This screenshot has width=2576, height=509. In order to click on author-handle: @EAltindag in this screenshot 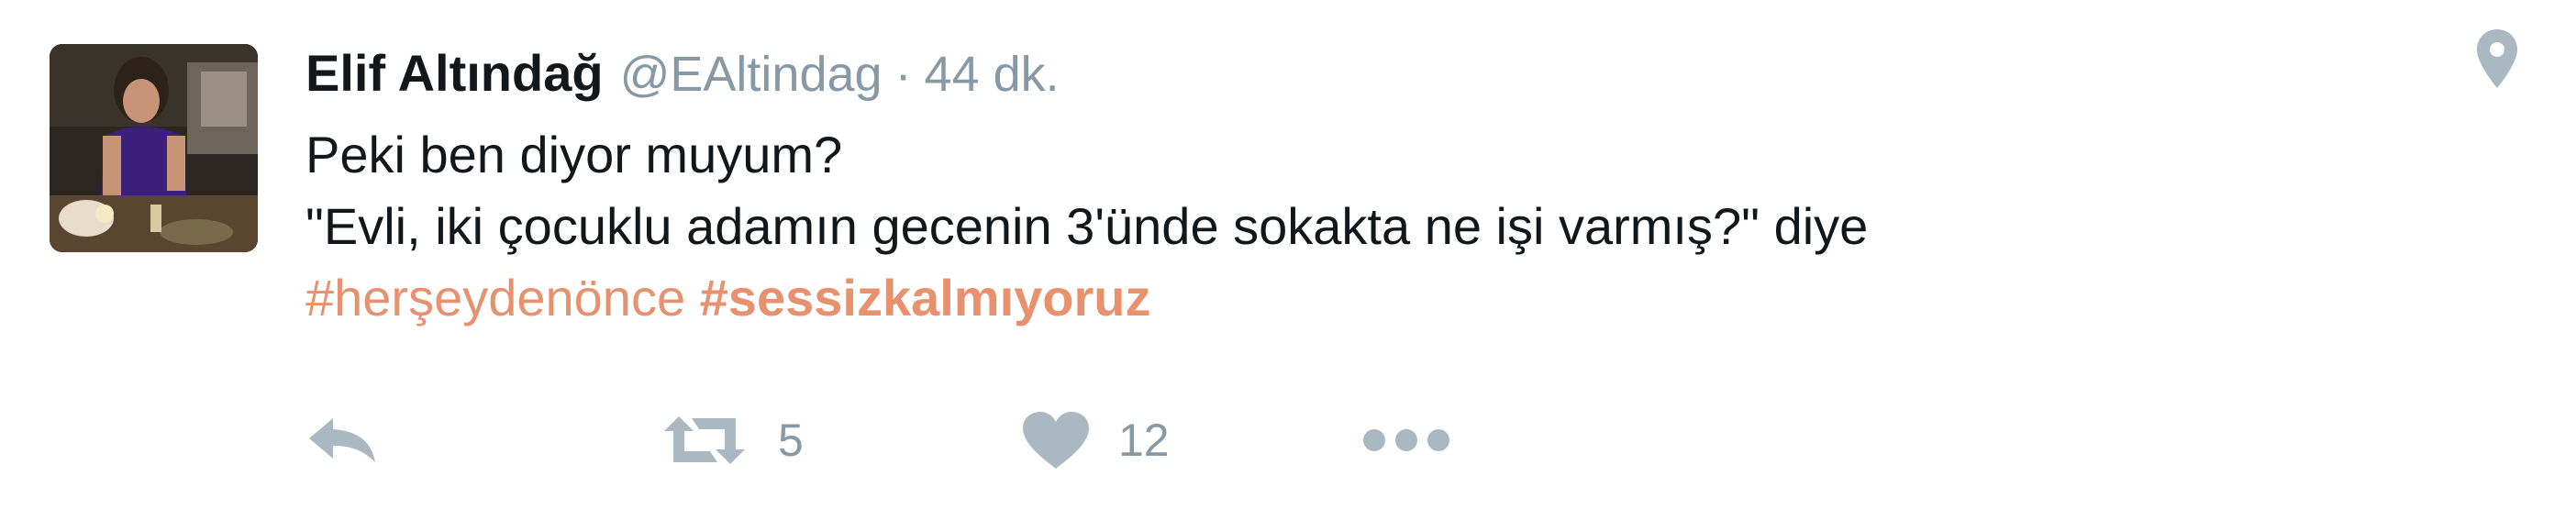, I will do `click(751, 74)`.